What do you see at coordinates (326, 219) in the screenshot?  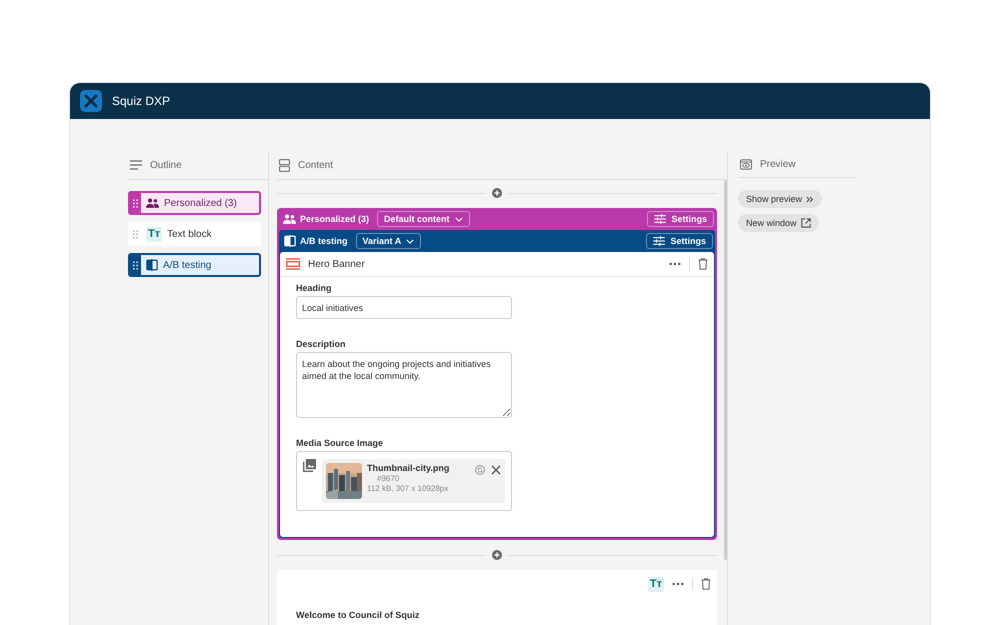 I see `personalized-label: Personalized (3)` at bounding box center [326, 219].